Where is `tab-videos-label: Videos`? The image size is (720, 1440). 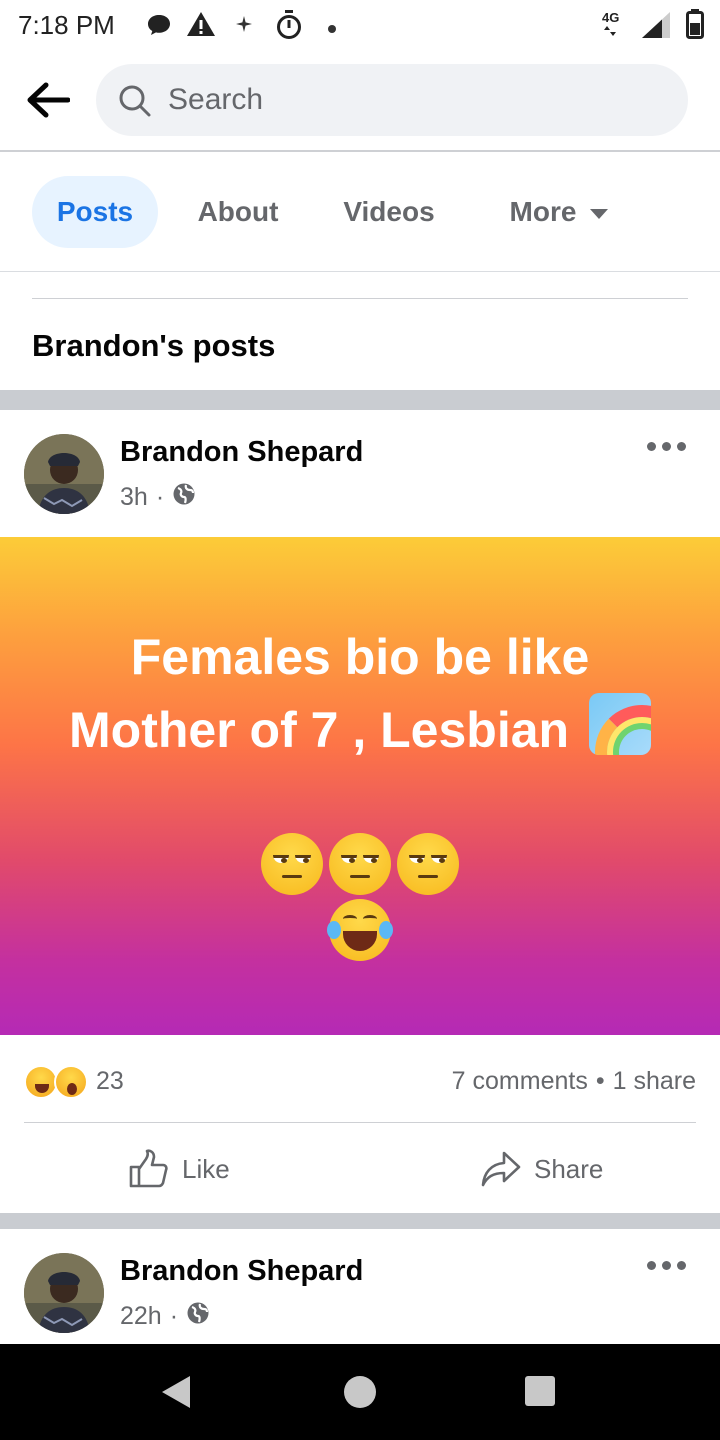
tab-videos-label: Videos is located at coordinates (389, 211).